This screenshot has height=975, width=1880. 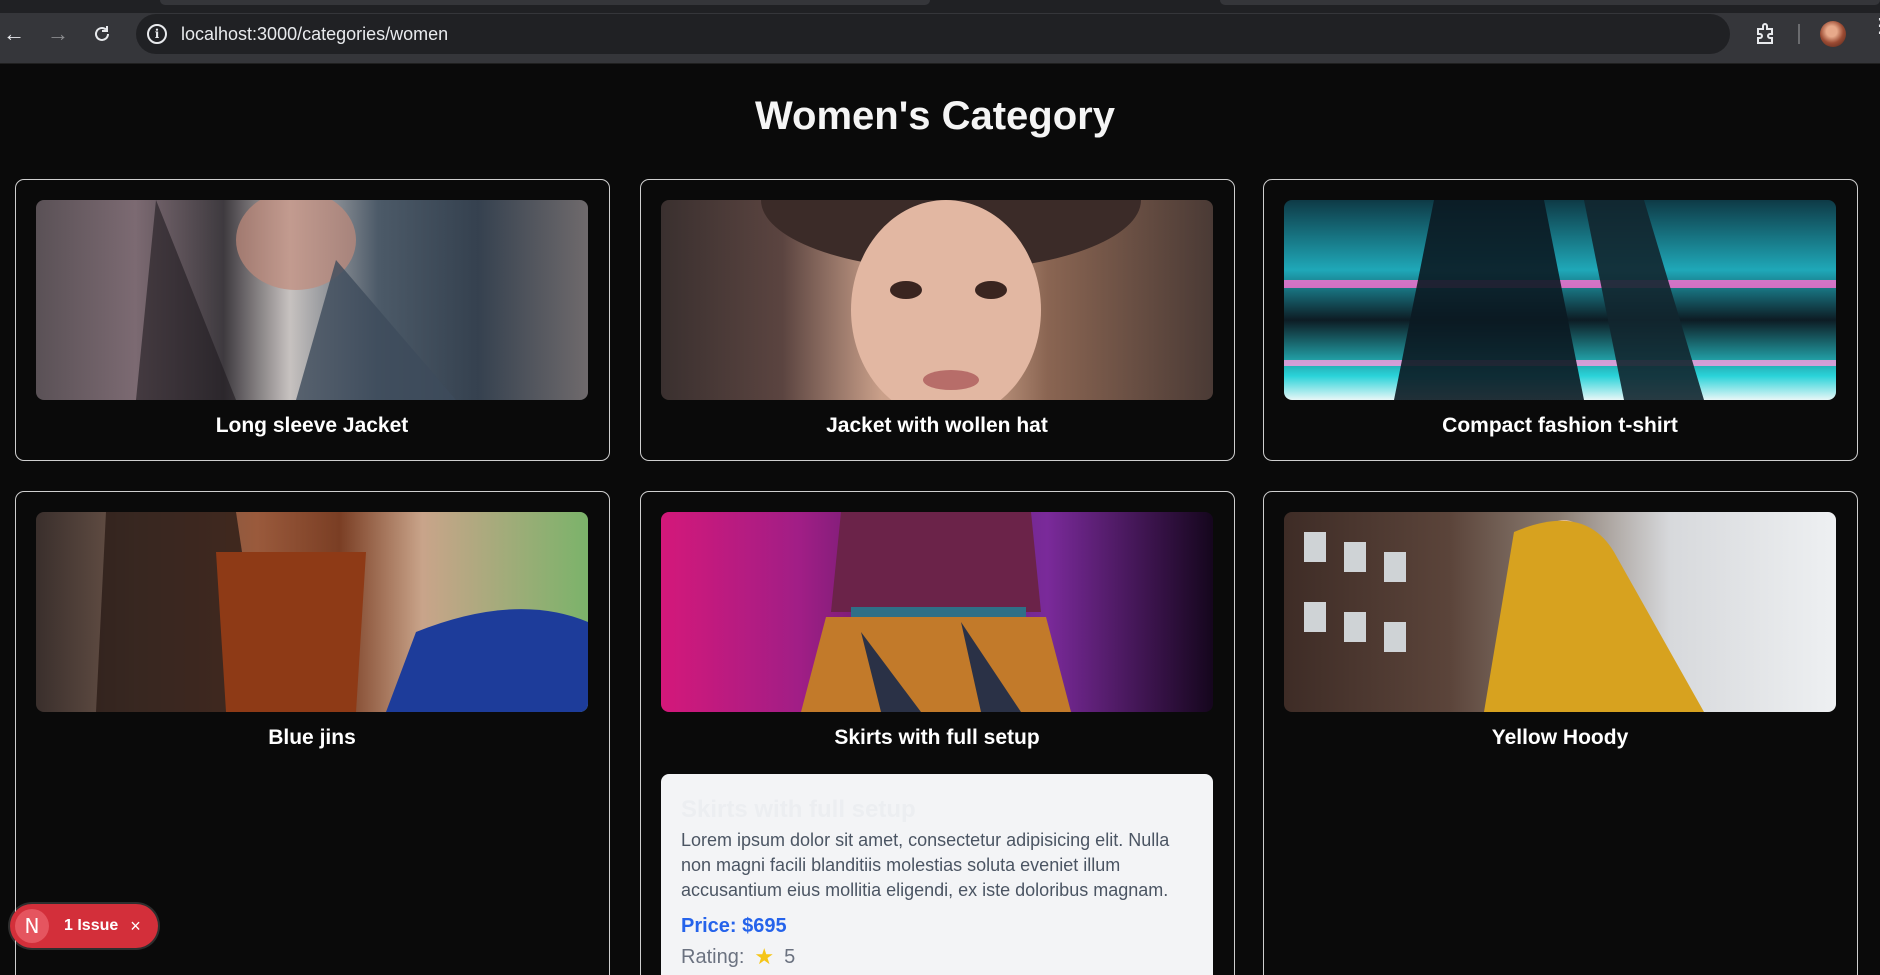 I want to click on details-title: Skirts with full setup, so click(x=798, y=809).